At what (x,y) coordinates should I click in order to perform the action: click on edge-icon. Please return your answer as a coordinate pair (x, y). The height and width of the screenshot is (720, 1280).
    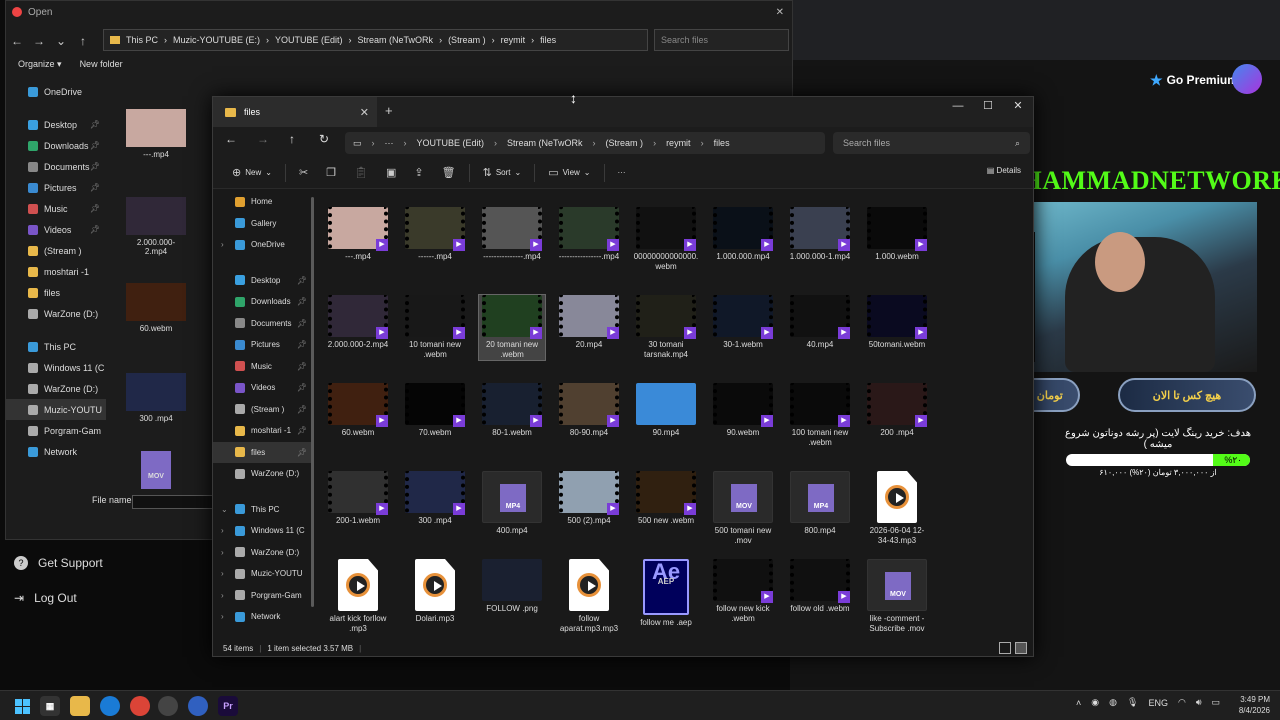
    Looking at the image, I should click on (110, 706).